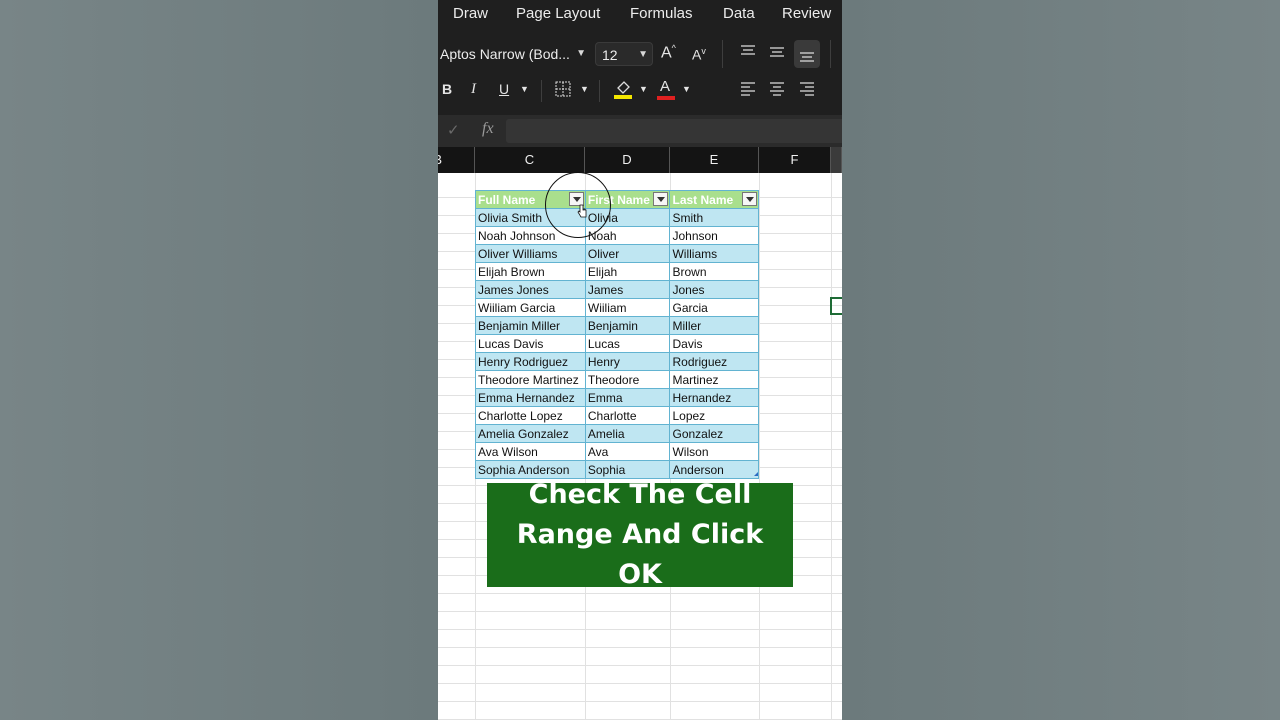 The width and height of the screenshot is (1280, 720). I want to click on font-color-letter: A, so click(665, 86).